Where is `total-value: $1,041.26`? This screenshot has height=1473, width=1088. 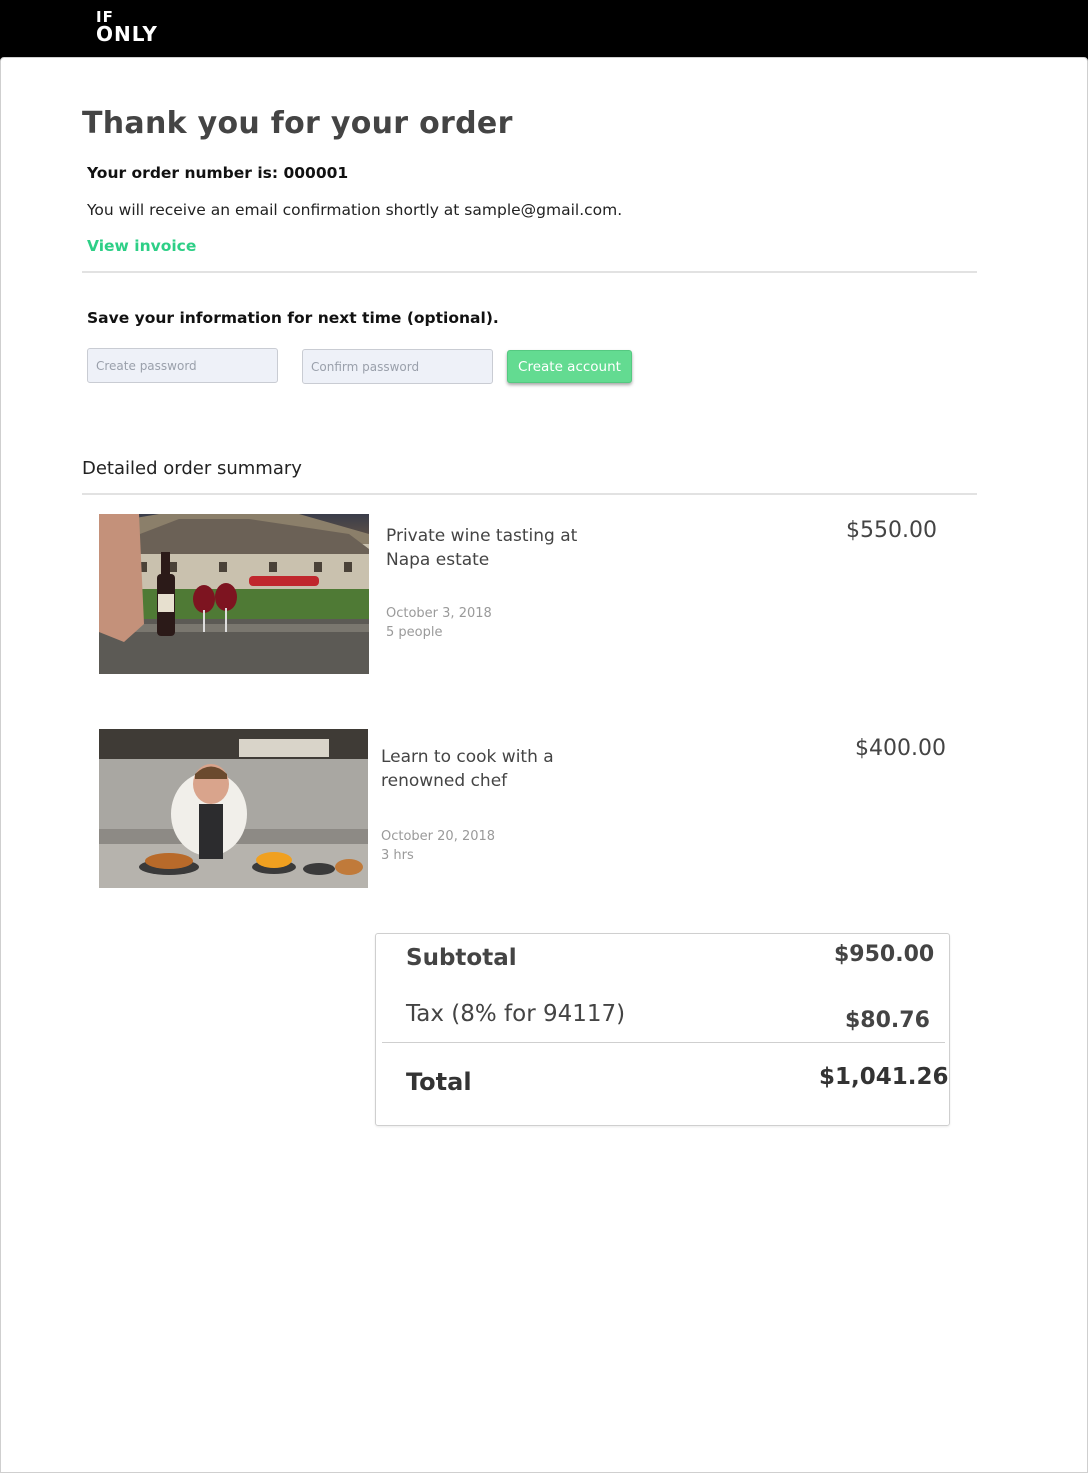 total-value: $1,041.26 is located at coordinates (884, 1077).